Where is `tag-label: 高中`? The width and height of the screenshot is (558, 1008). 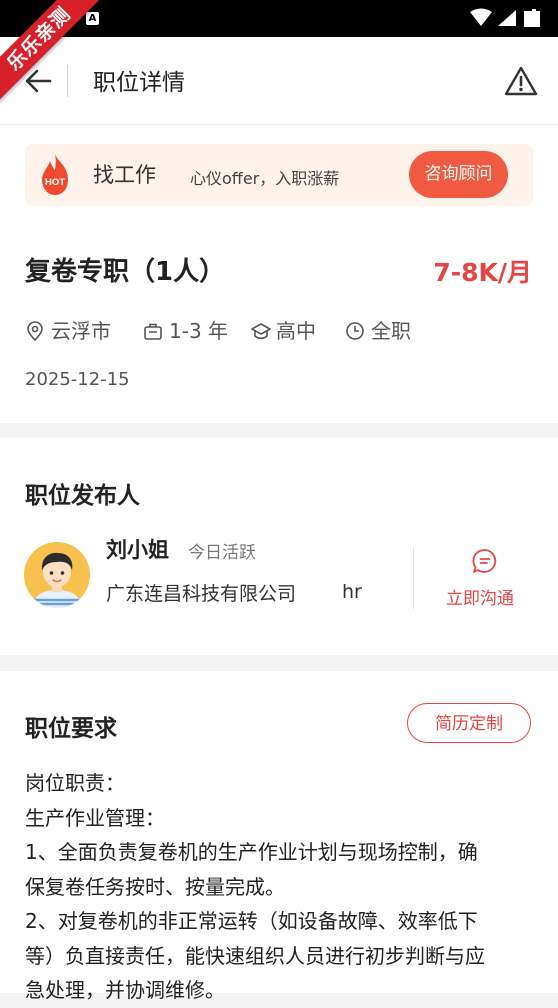
tag-label: 高中 is located at coordinates (296, 331).